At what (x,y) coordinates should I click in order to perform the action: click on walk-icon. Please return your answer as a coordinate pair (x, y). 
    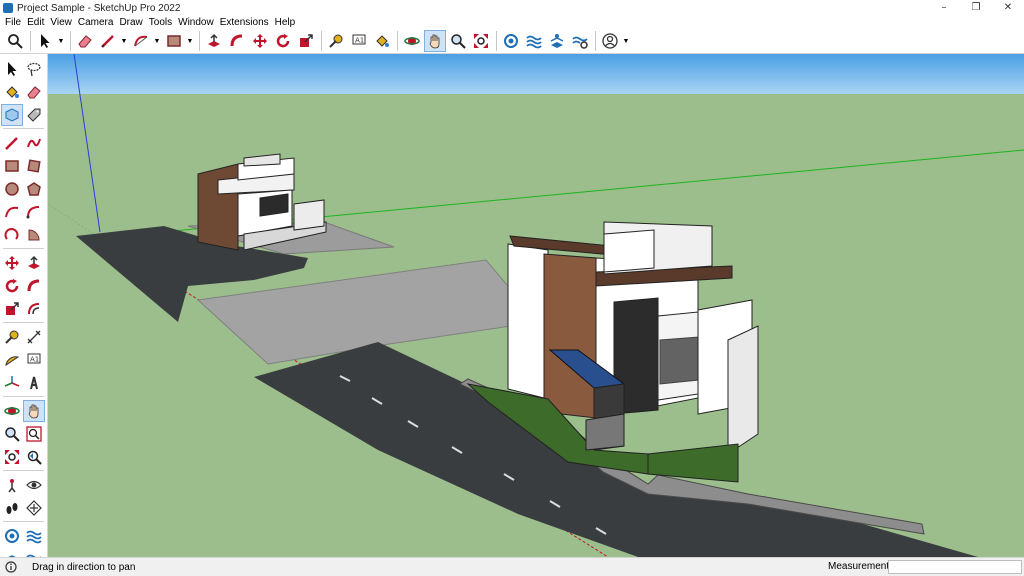
    Looking at the image, I should click on (12, 508).